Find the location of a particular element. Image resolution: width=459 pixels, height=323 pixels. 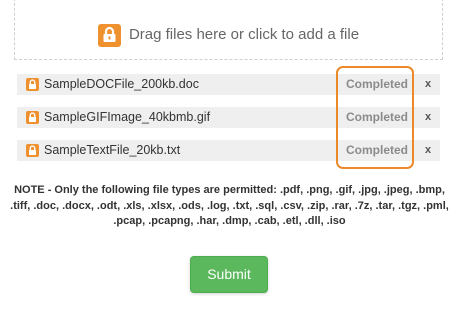

submit-button: Submit is located at coordinates (229, 274).